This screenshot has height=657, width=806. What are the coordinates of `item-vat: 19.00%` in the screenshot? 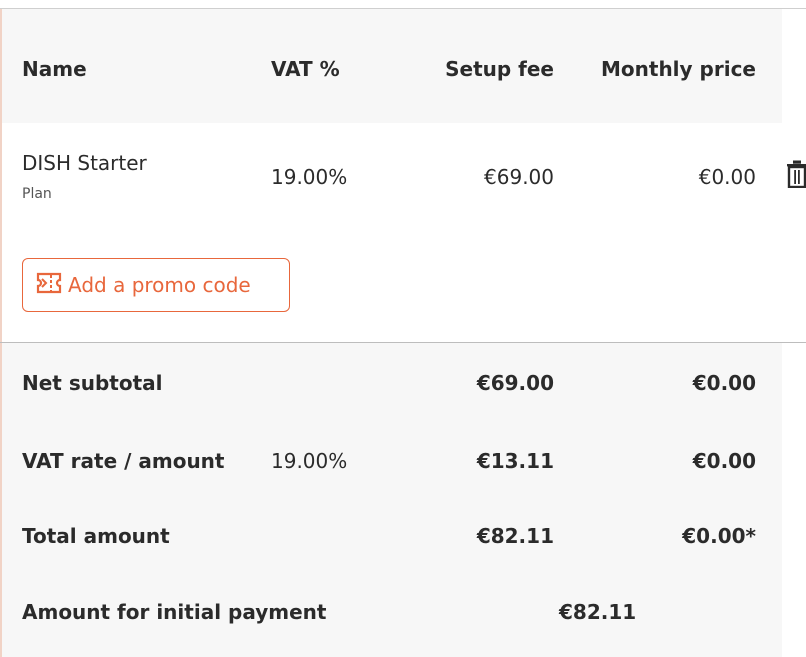 It's located at (309, 177).